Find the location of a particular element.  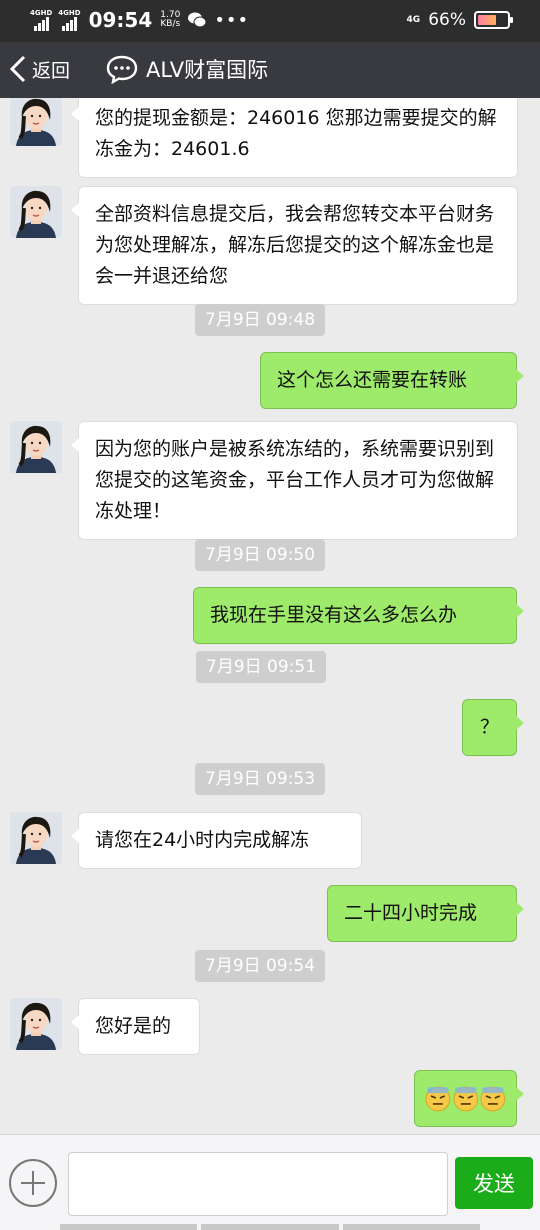

back-chevron-icon is located at coordinates (17, 69).